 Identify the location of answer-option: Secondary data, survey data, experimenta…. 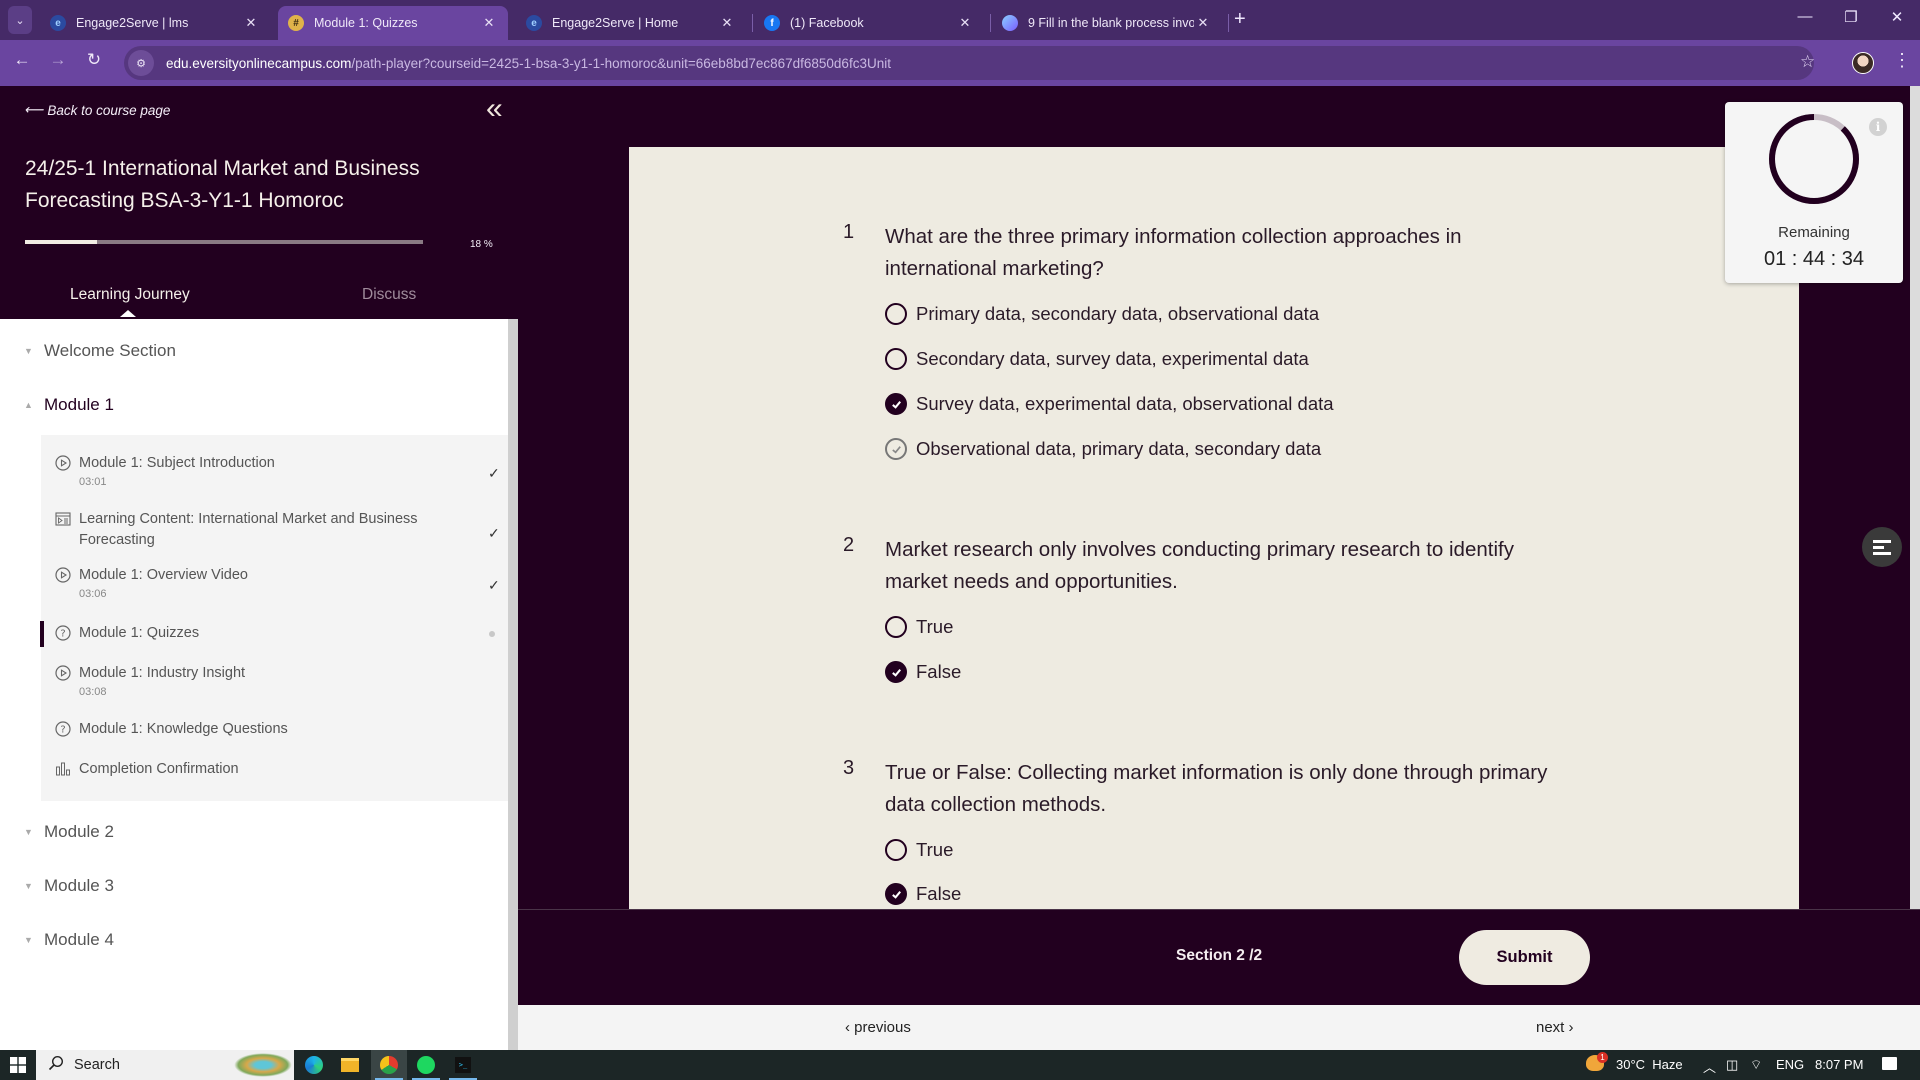
(1097, 359).